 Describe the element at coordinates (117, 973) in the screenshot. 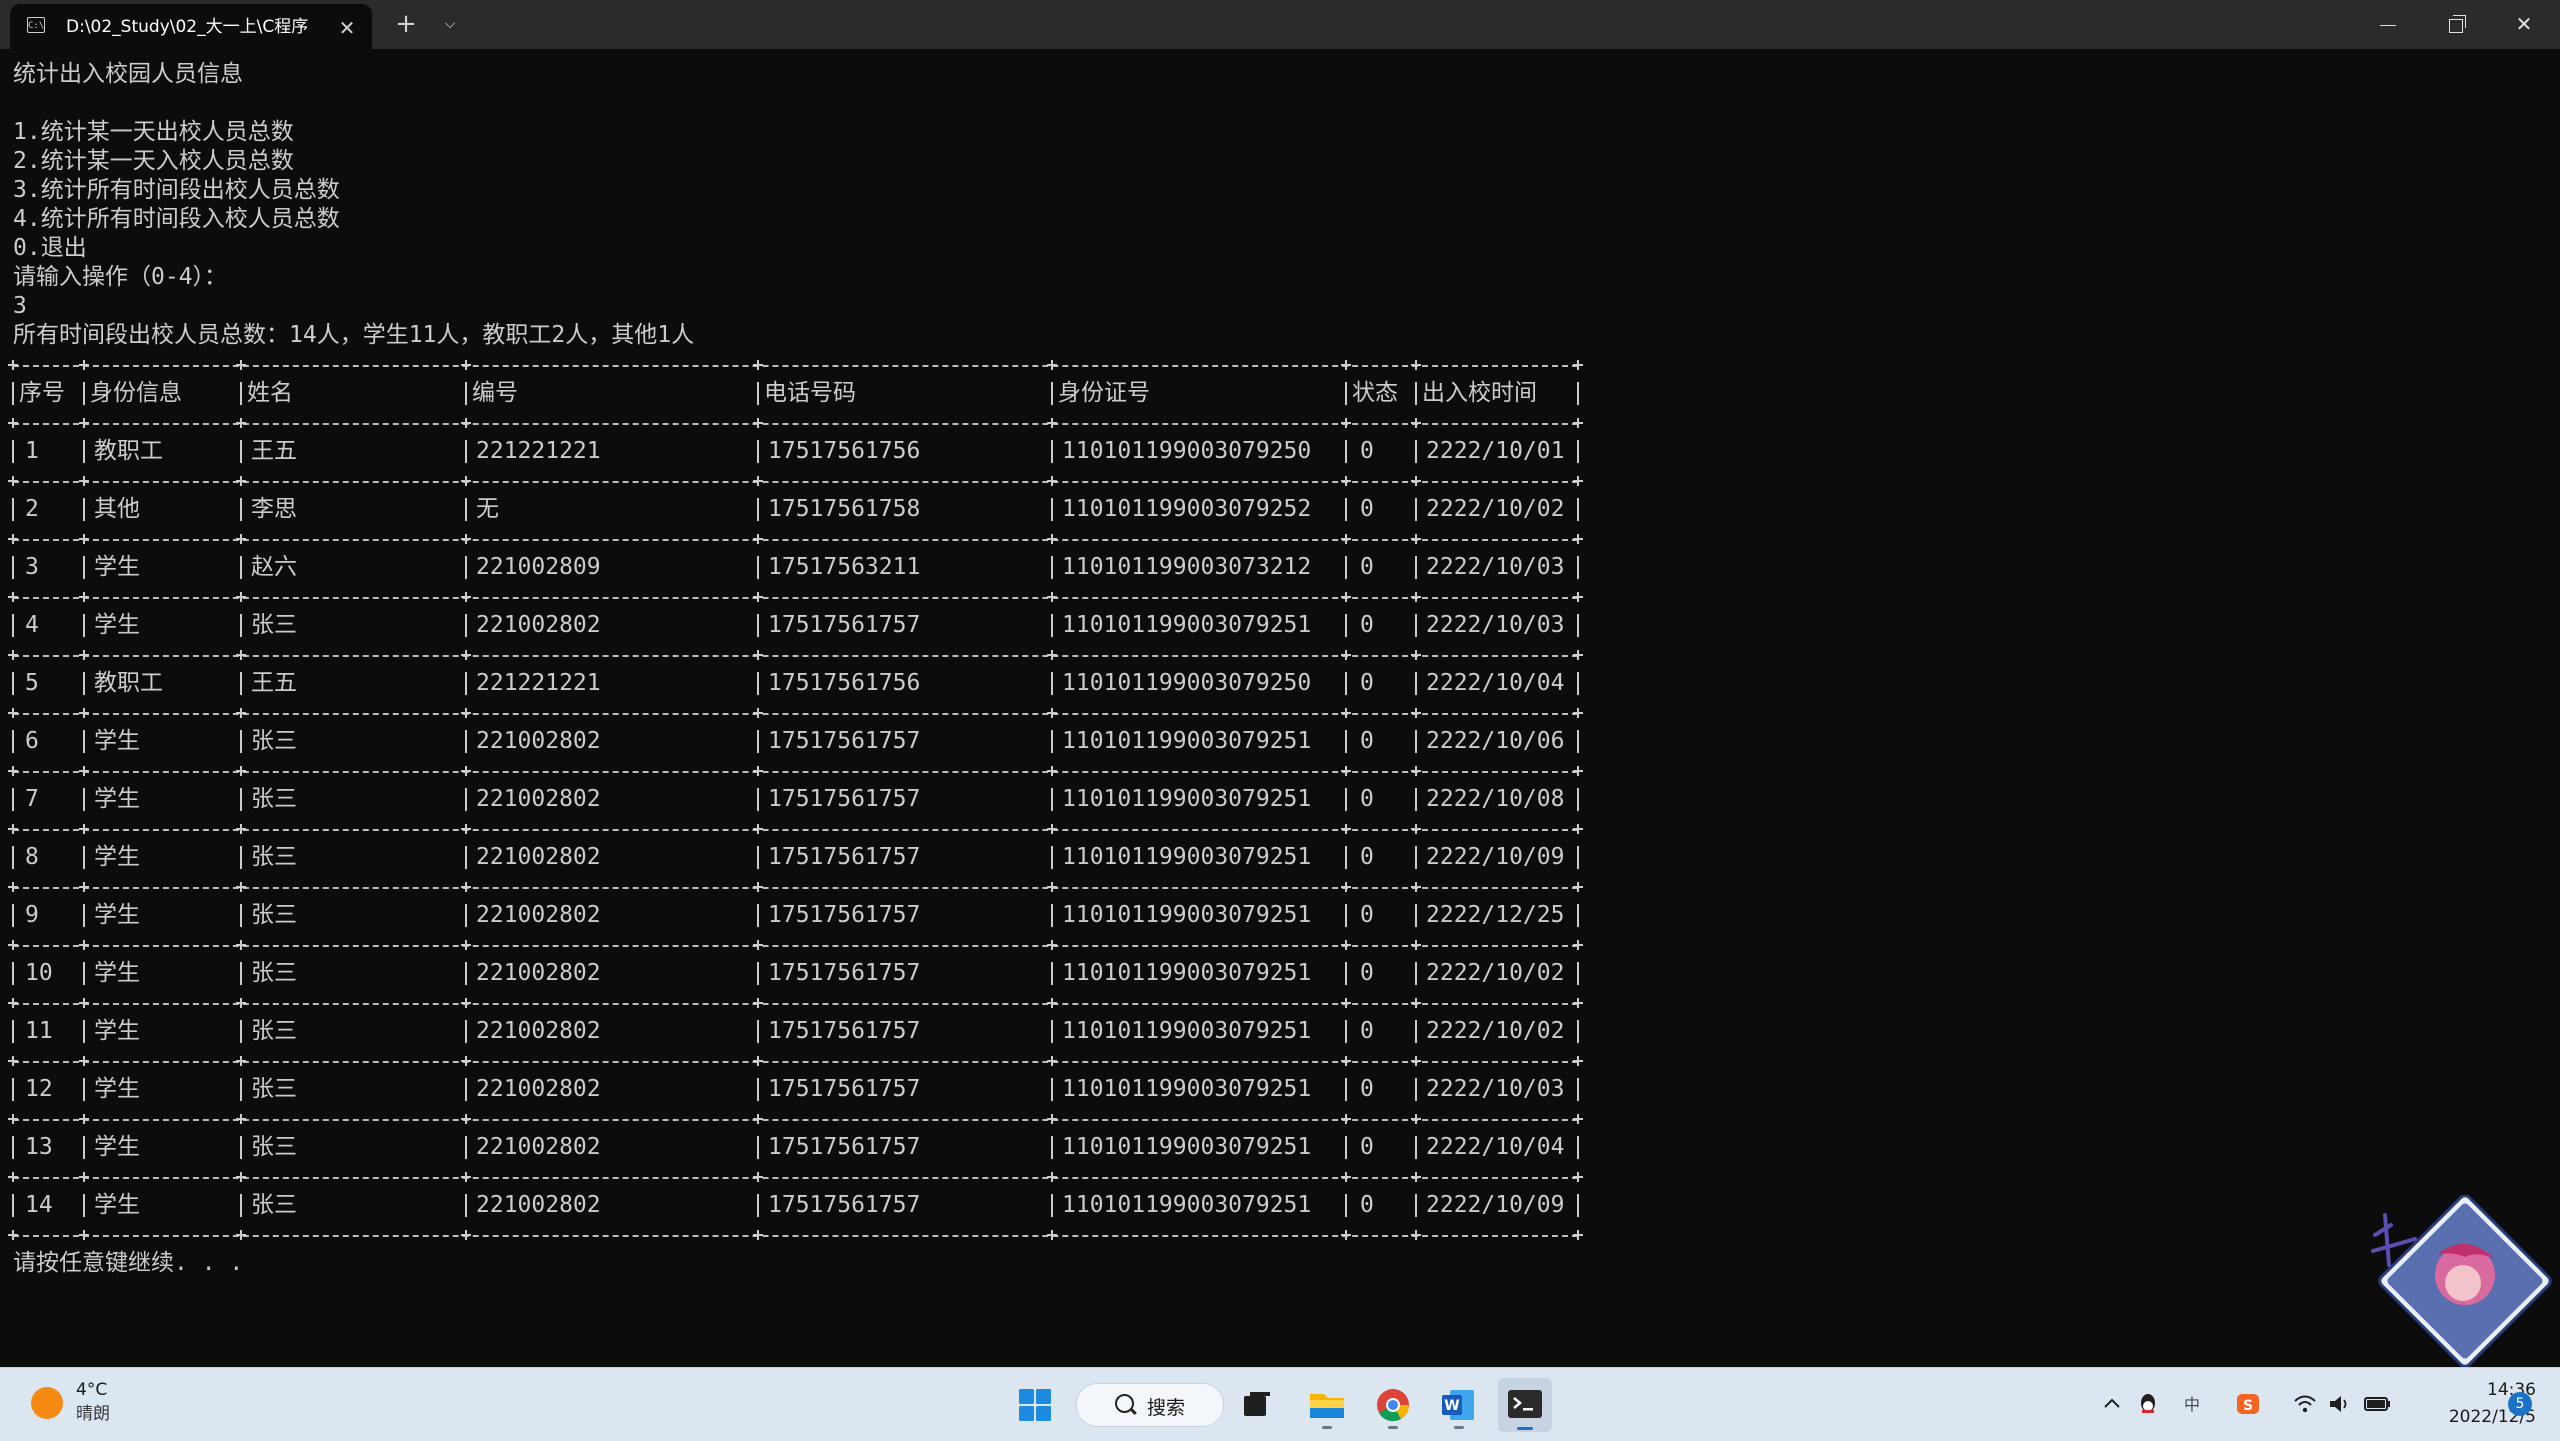

I see `identity-cell: 学生` at that location.